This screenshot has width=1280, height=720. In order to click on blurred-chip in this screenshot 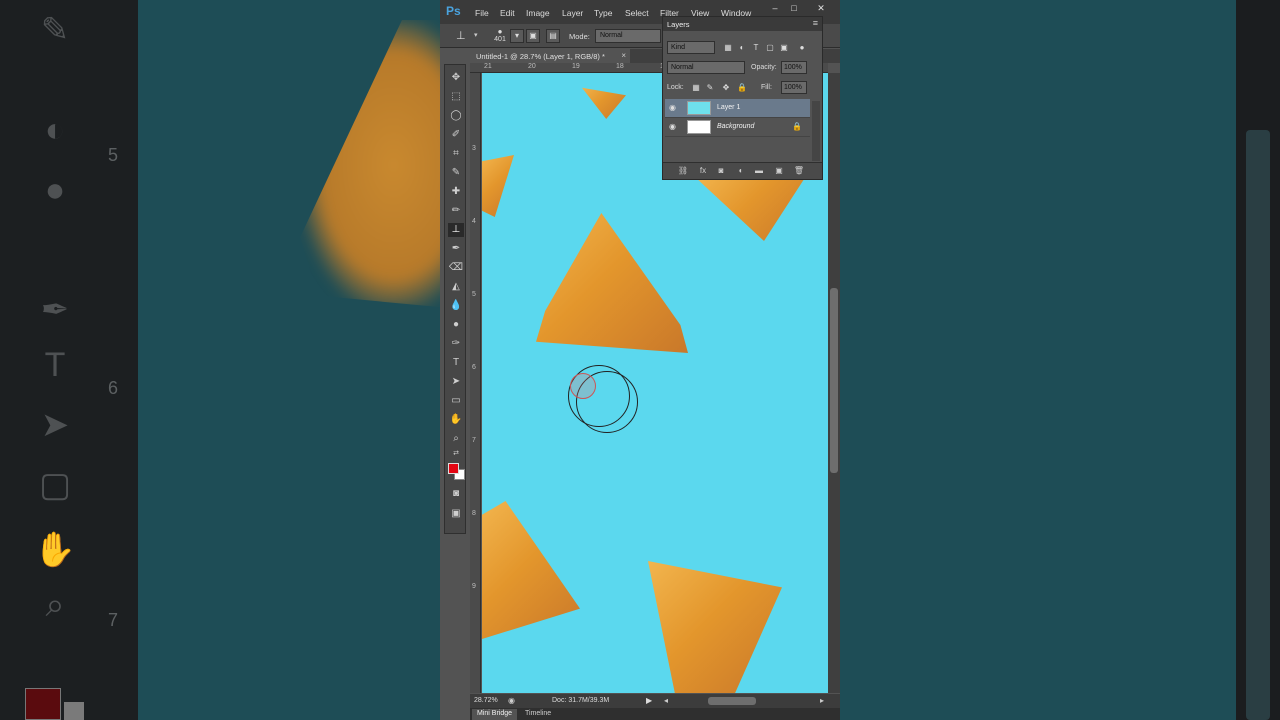, I will do `click(370, 165)`.